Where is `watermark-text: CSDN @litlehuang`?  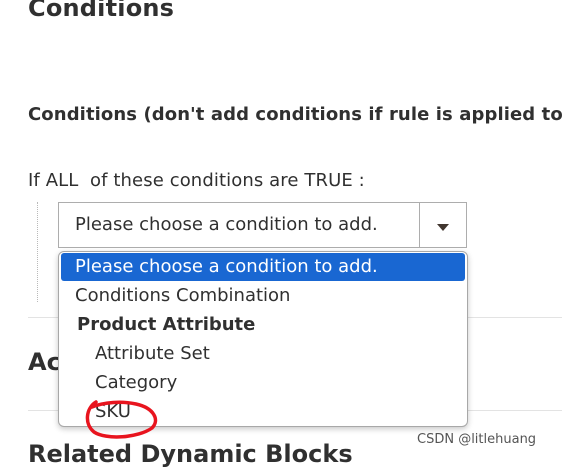 watermark-text: CSDN @litlehuang is located at coordinates (477, 439).